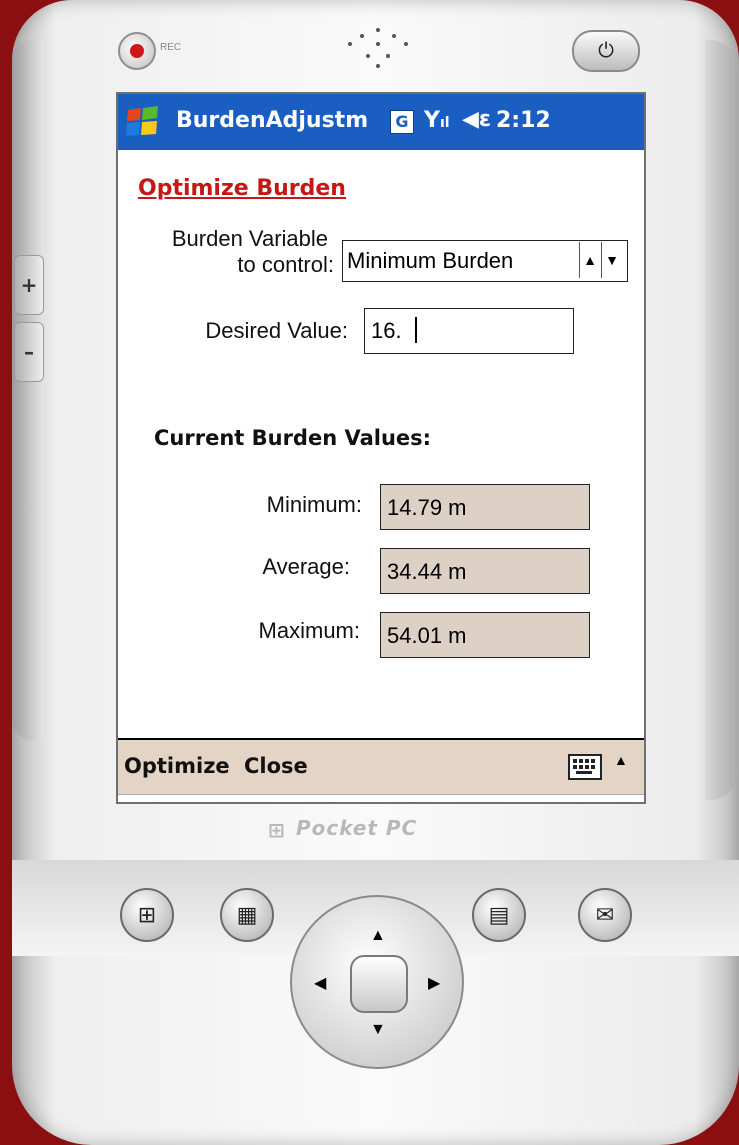 Image resolution: width=739 pixels, height=1145 pixels. I want to click on dpad-right-icon: ▶, so click(434, 983).